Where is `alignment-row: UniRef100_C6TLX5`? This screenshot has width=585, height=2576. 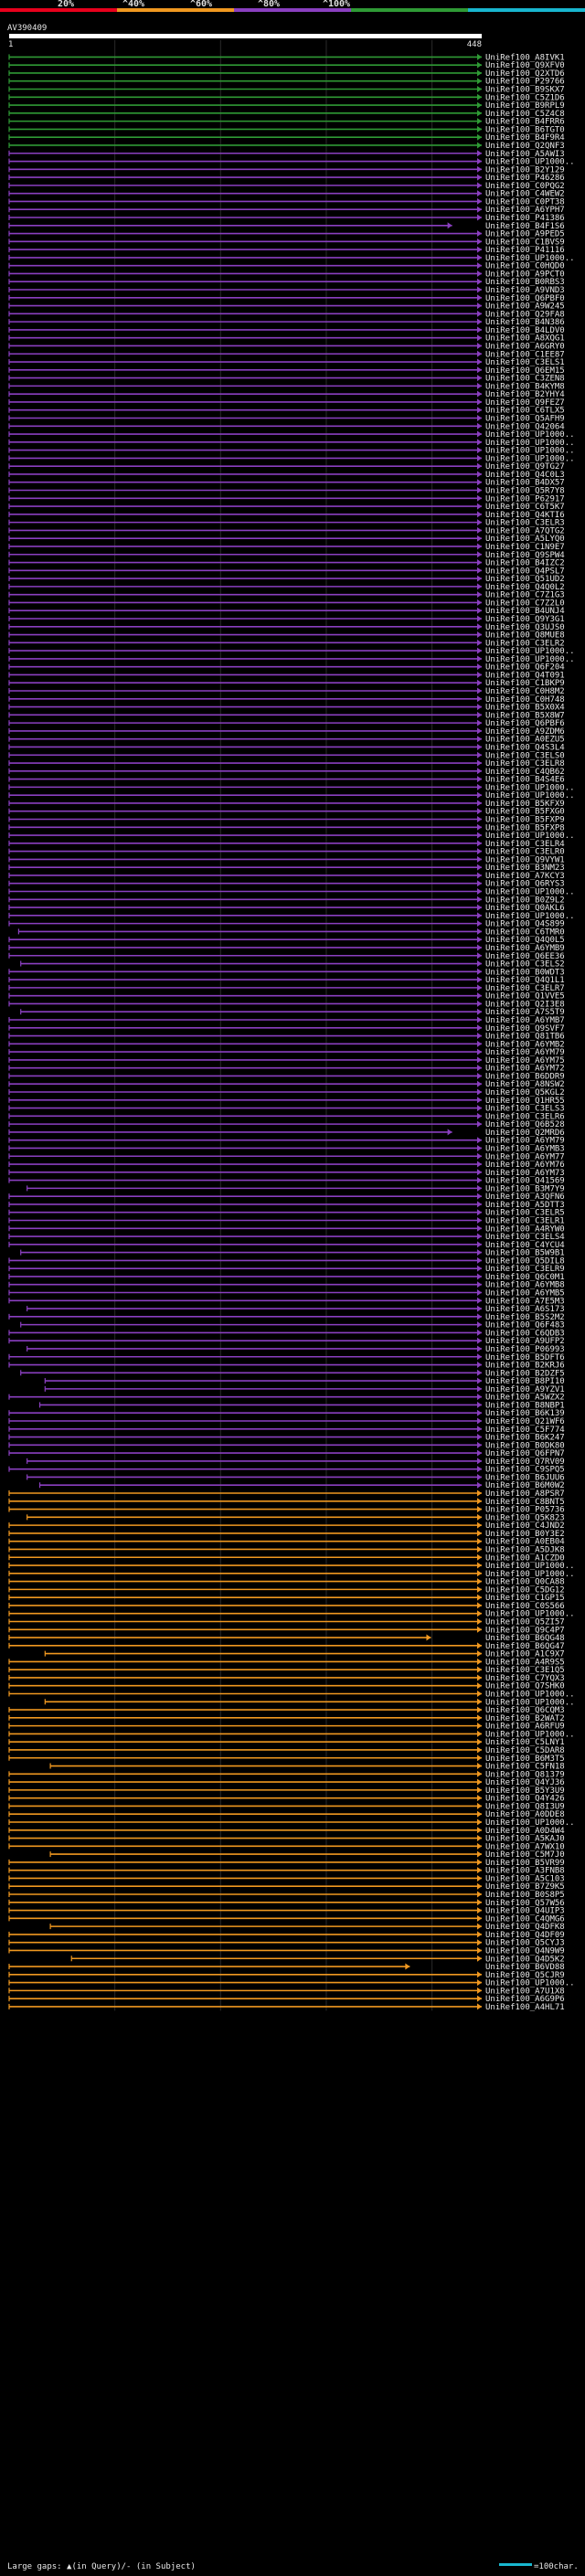 alignment-row: UniRef100_C6TLX5 is located at coordinates (286, 411).